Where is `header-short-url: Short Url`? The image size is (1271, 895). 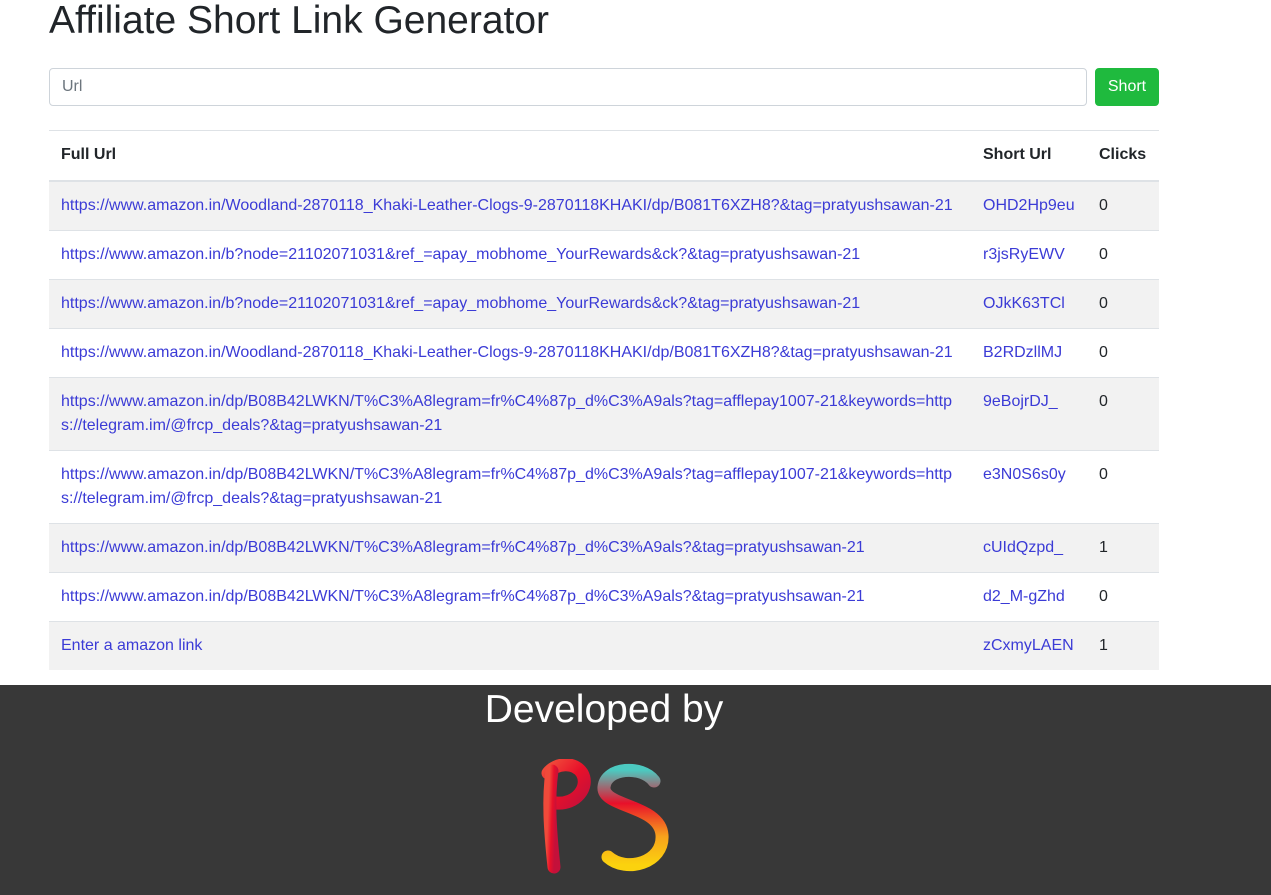 header-short-url: Short Url is located at coordinates (1029, 156).